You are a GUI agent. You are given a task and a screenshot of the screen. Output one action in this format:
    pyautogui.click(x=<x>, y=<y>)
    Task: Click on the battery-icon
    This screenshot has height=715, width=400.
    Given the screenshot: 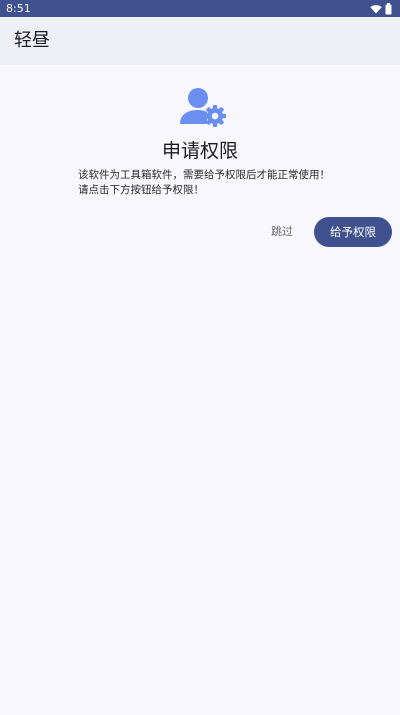 What is the action you would take?
    pyautogui.click(x=388, y=8)
    